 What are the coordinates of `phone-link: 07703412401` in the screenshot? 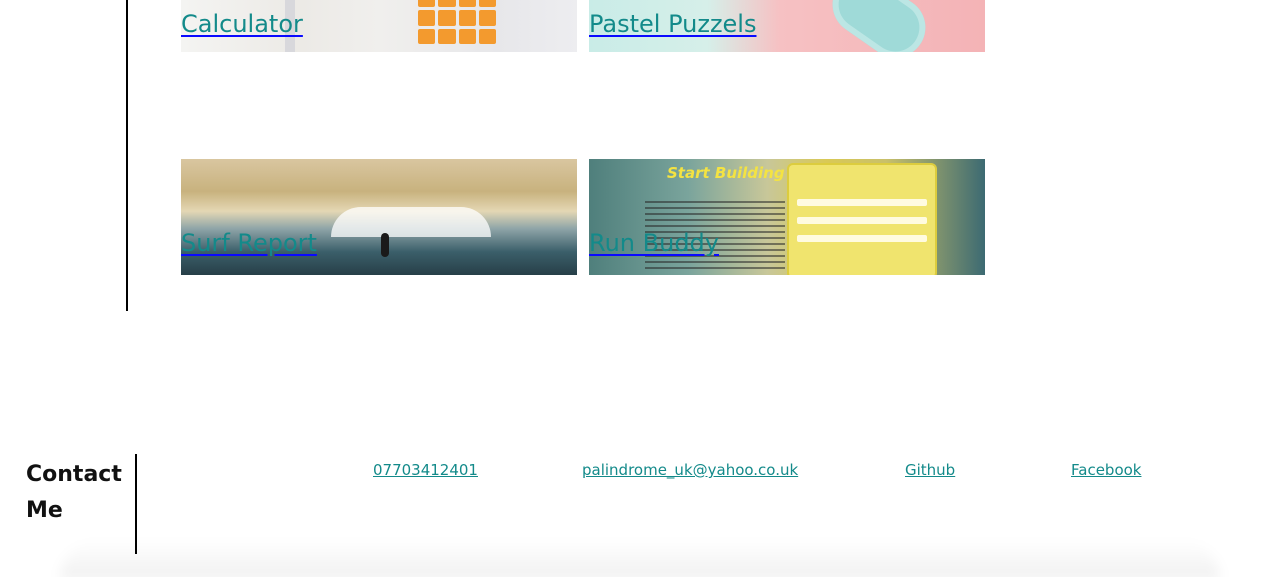 It's located at (425, 470).